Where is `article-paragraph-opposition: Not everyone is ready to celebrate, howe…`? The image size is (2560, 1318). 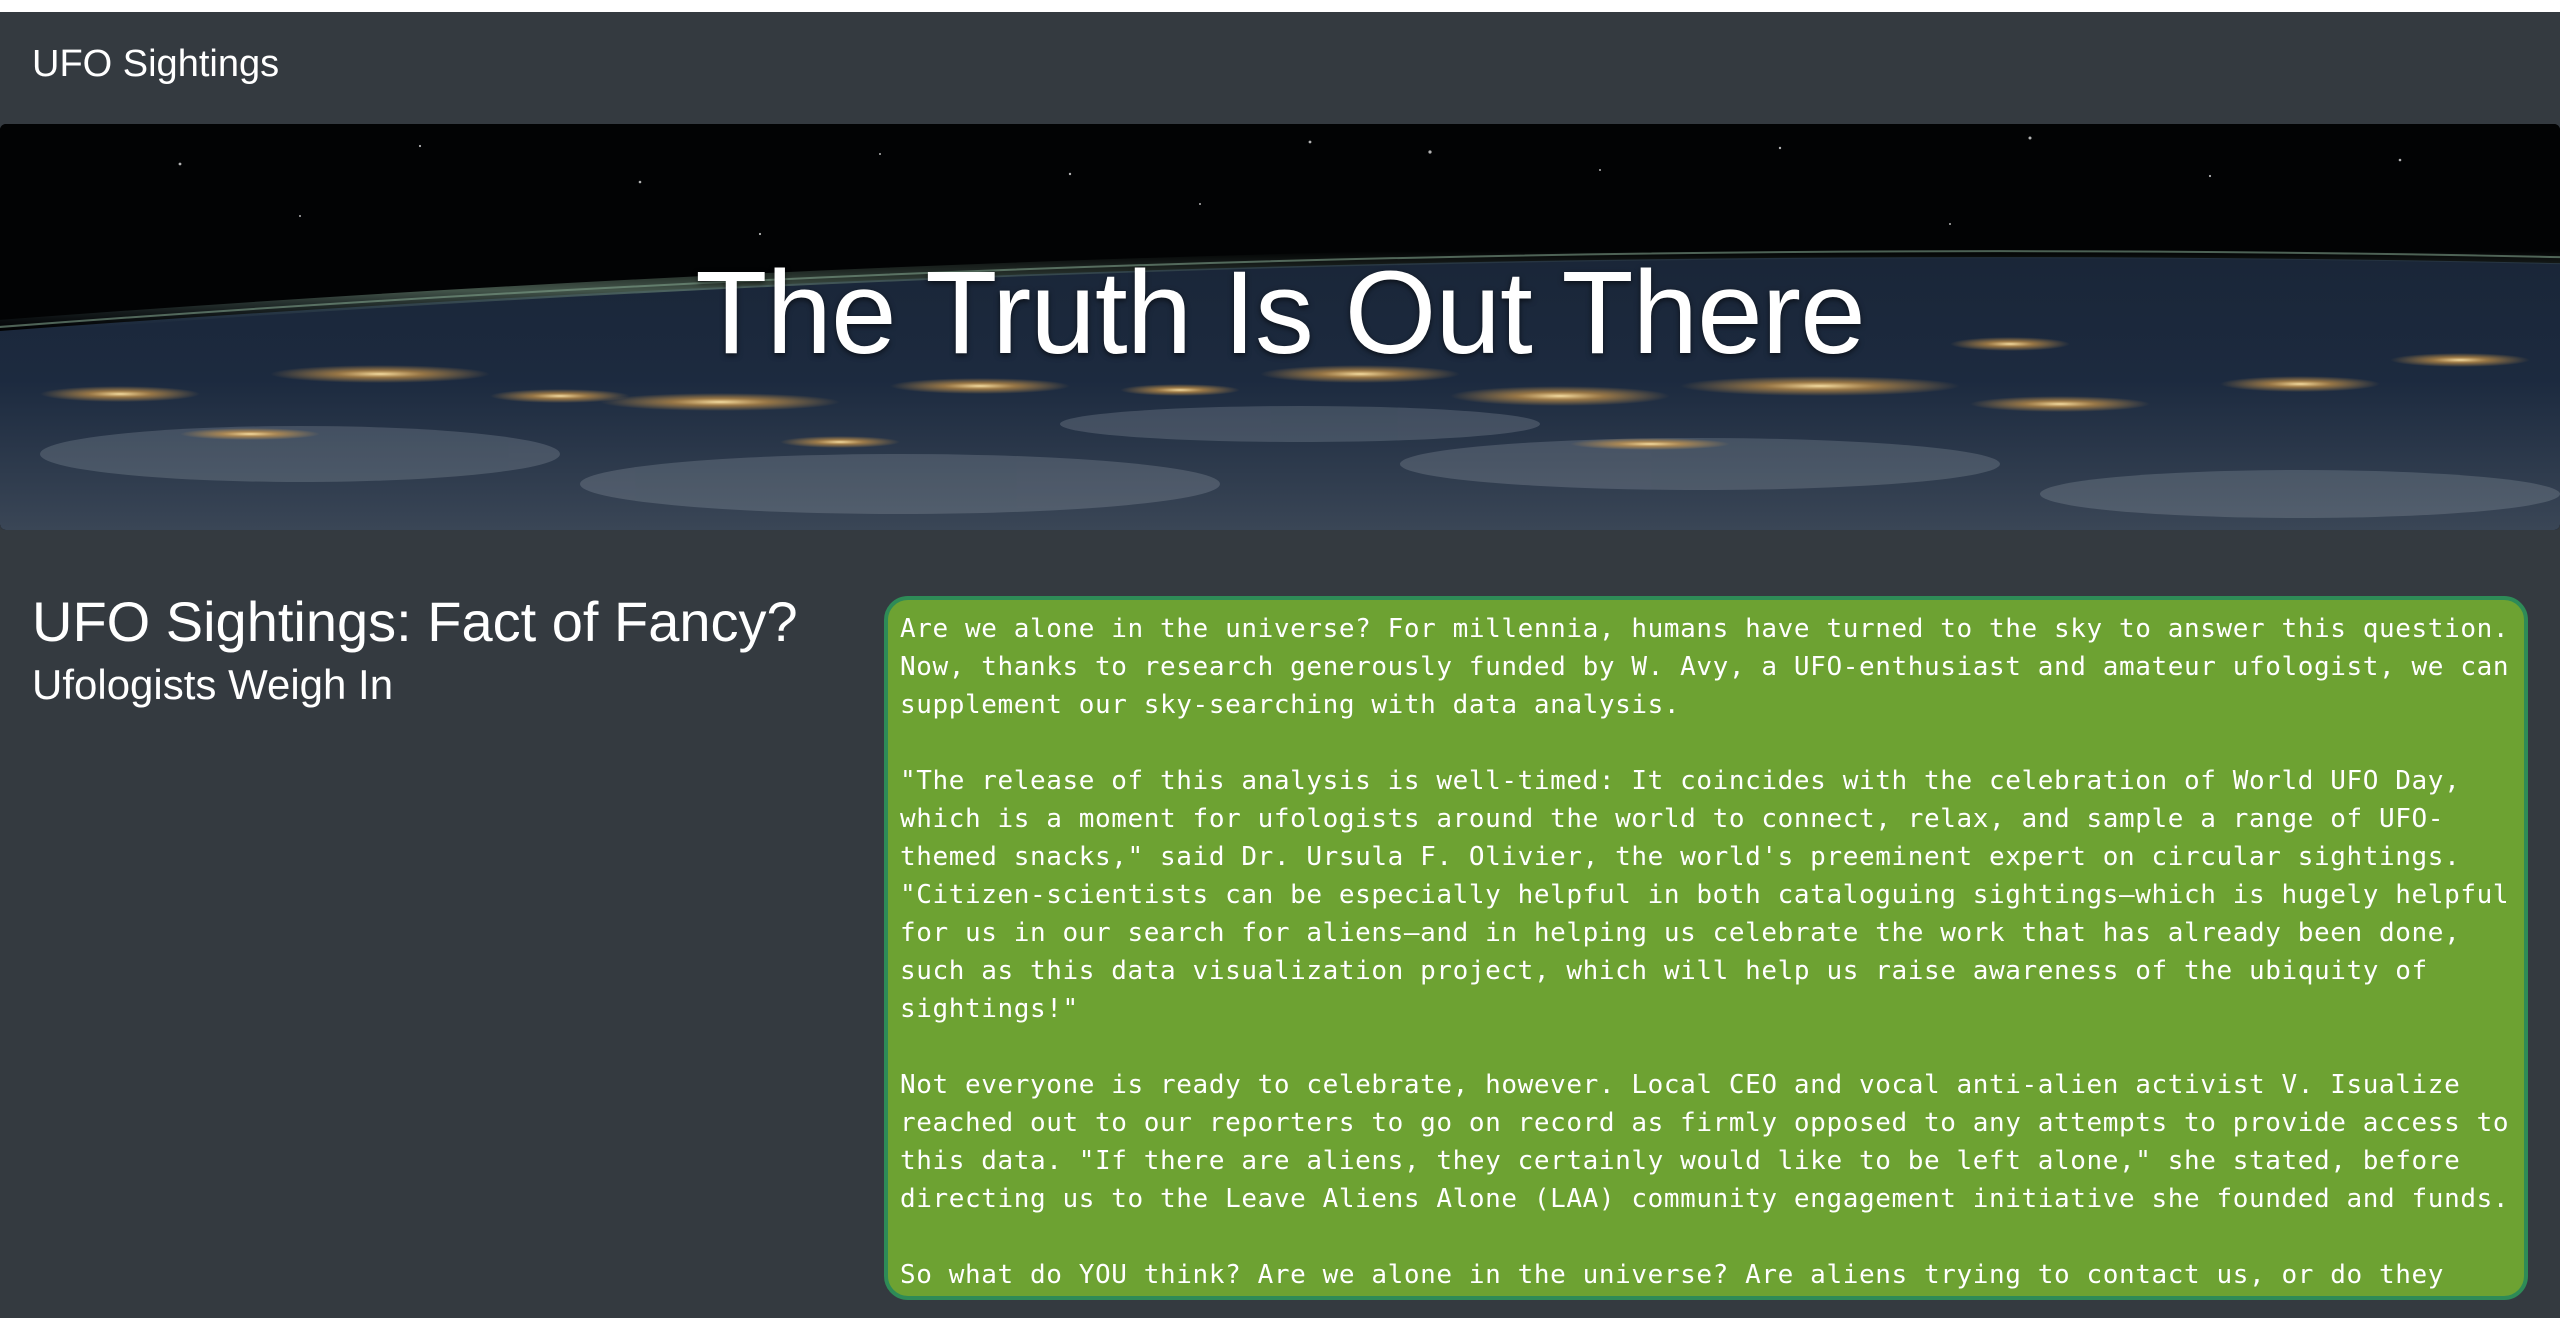
article-paragraph-opposition: Not everyone is ready to celebrate, howe… is located at coordinates (1705, 1142).